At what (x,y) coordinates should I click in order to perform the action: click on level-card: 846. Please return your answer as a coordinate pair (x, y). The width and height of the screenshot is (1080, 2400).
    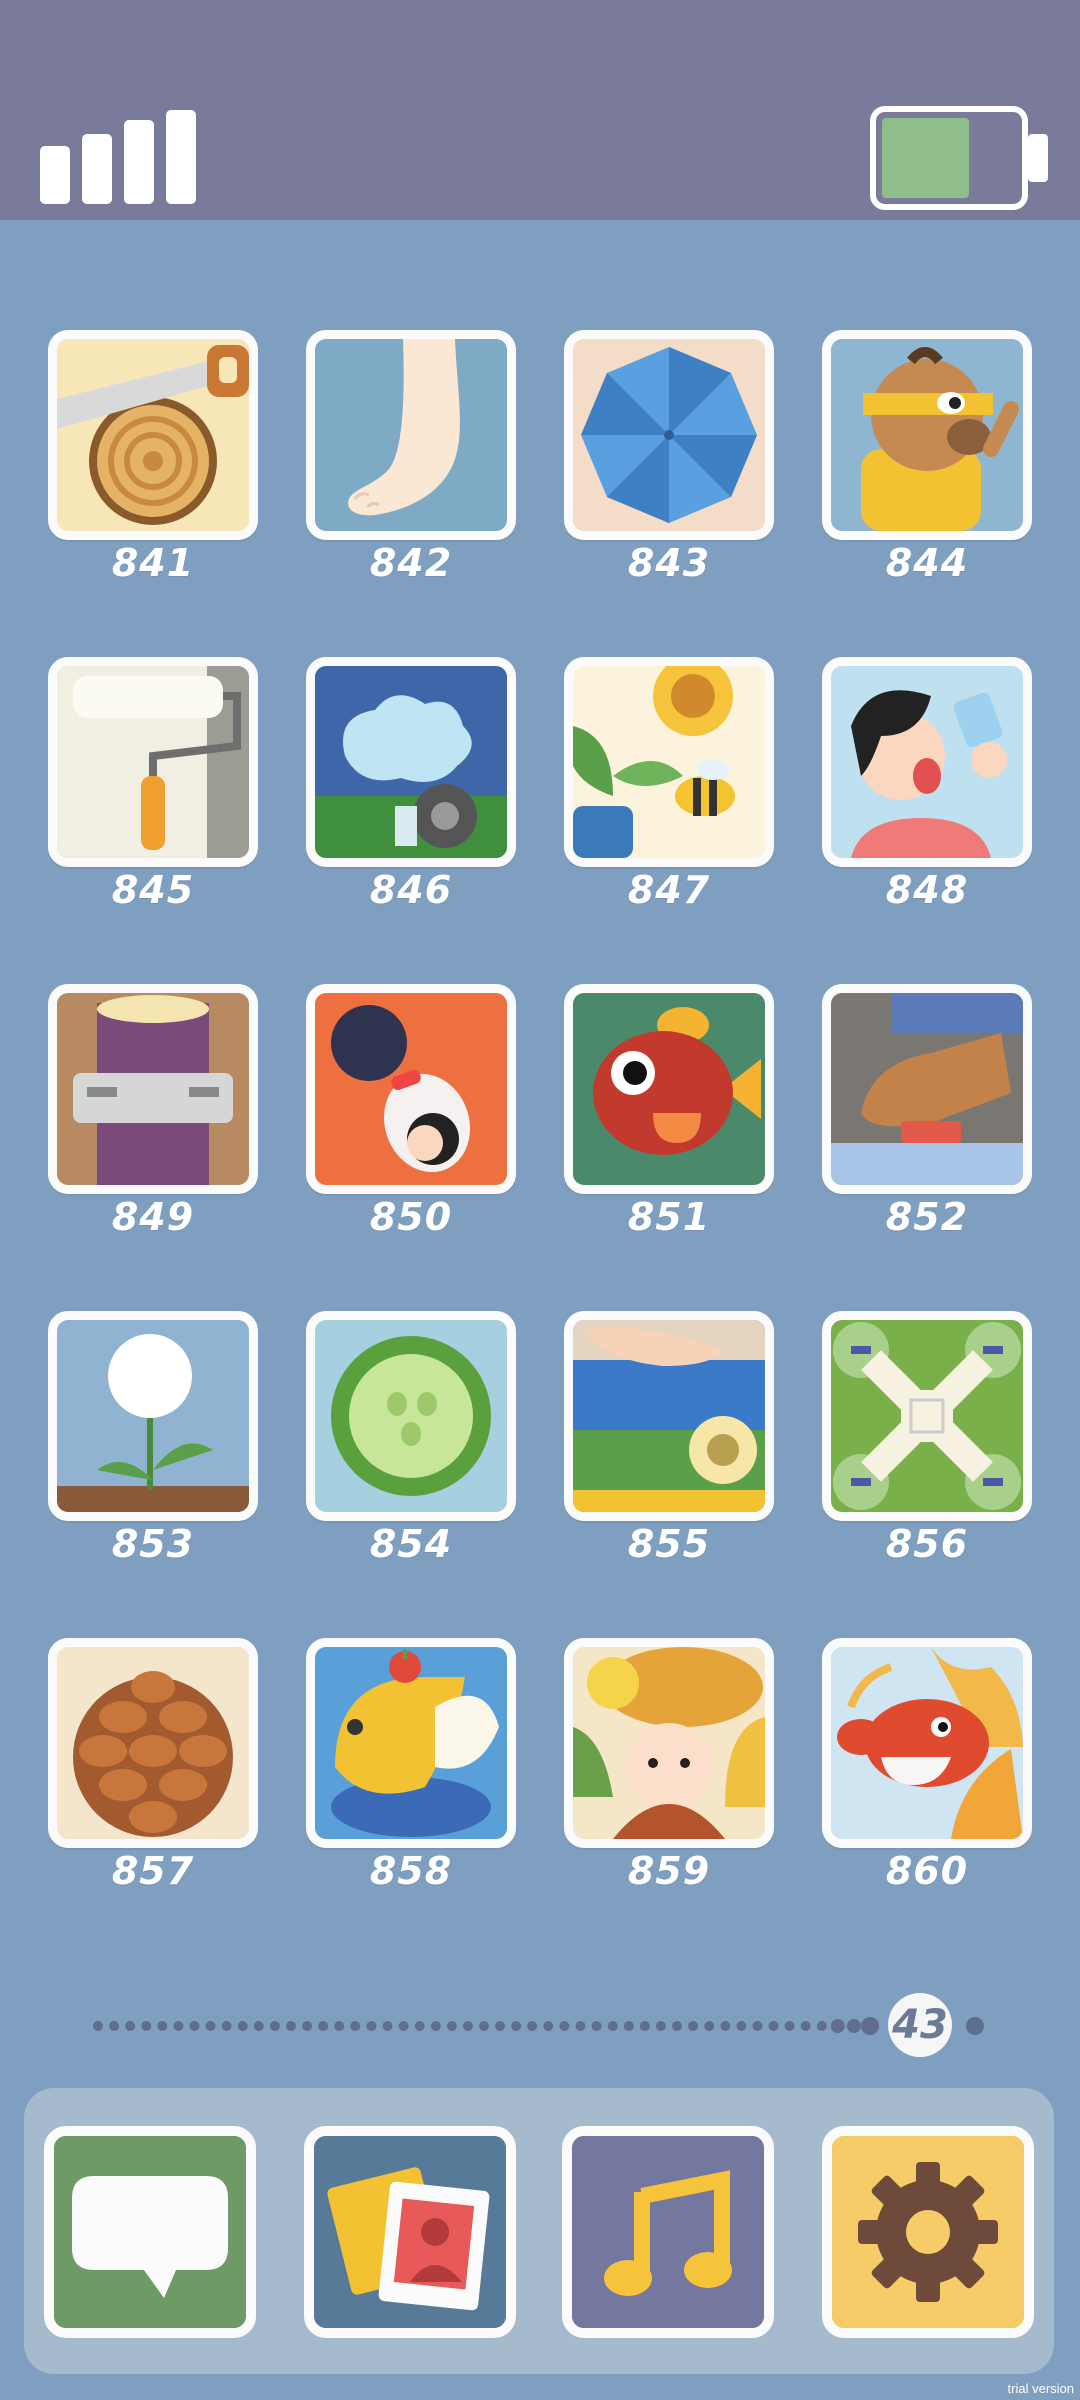
    Looking at the image, I should click on (411, 792).